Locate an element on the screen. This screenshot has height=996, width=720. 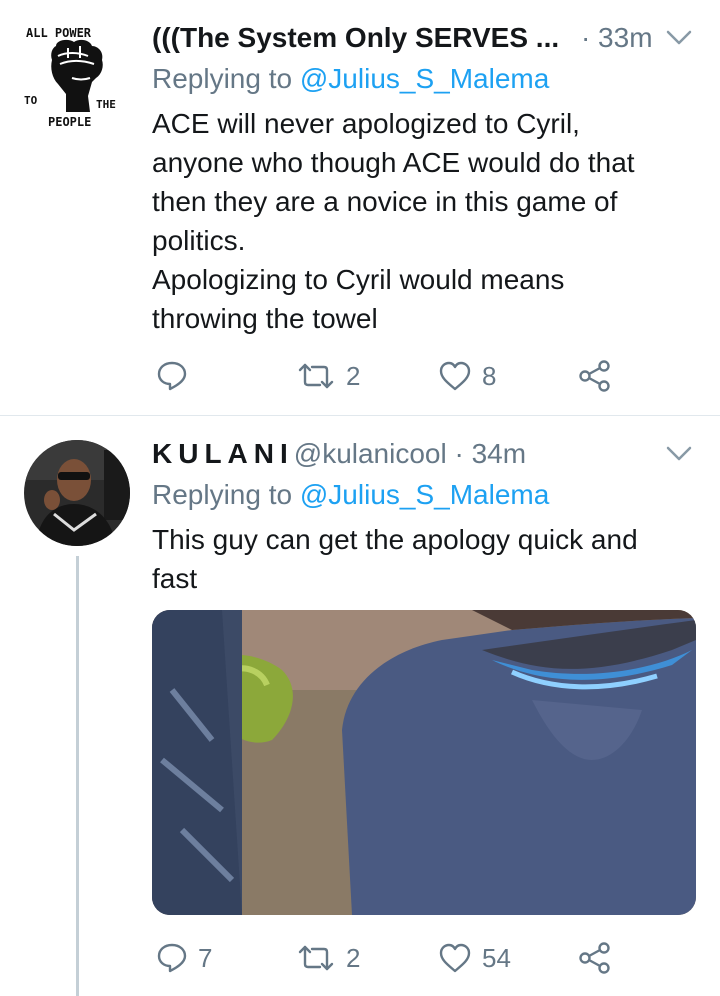
avatar is located at coordinates (77, 493).